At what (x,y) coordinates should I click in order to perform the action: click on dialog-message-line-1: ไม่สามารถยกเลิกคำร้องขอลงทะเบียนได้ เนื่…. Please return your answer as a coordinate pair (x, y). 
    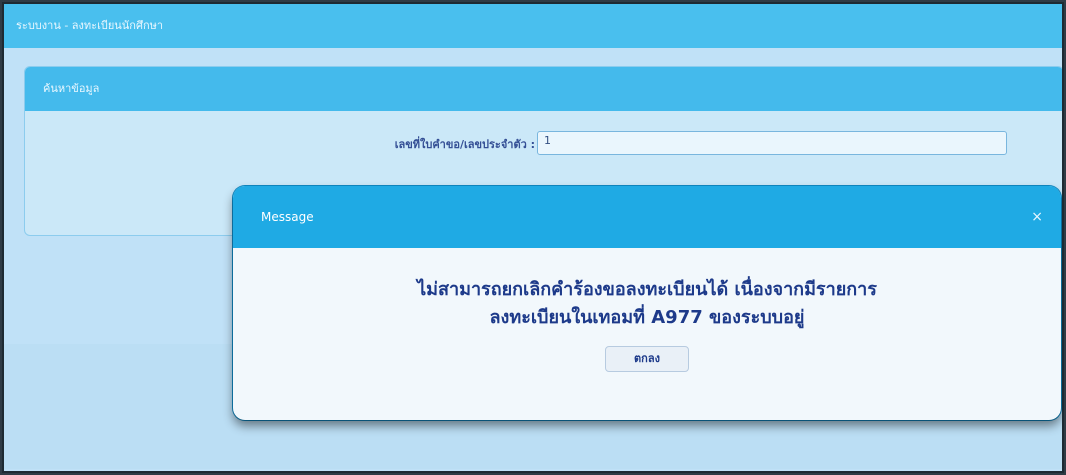
    Looking at the image, I should click on (647, 289).